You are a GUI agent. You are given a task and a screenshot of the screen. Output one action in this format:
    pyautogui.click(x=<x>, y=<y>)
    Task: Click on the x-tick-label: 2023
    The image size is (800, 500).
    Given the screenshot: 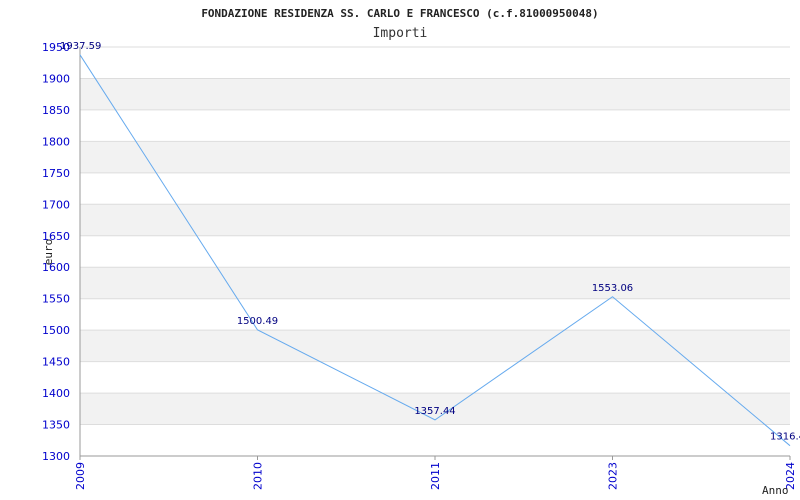 What is the action you would take?
    pyautogui.click(x=613, y=476)
    